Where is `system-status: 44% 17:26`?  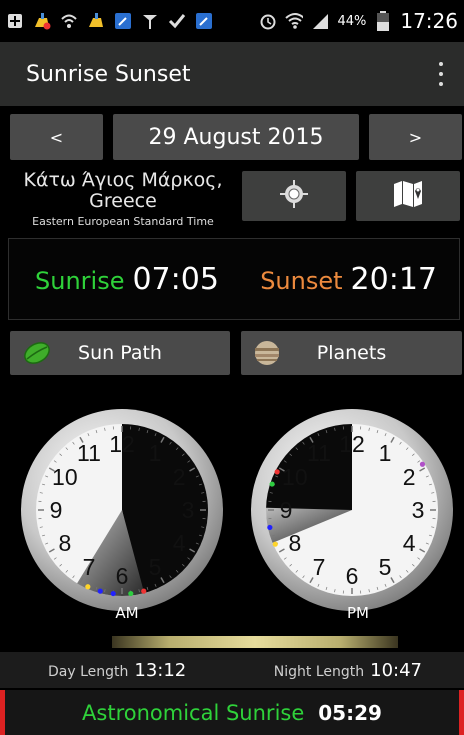
system-status: 44% 17:26 is located at coordinates (358, 21).